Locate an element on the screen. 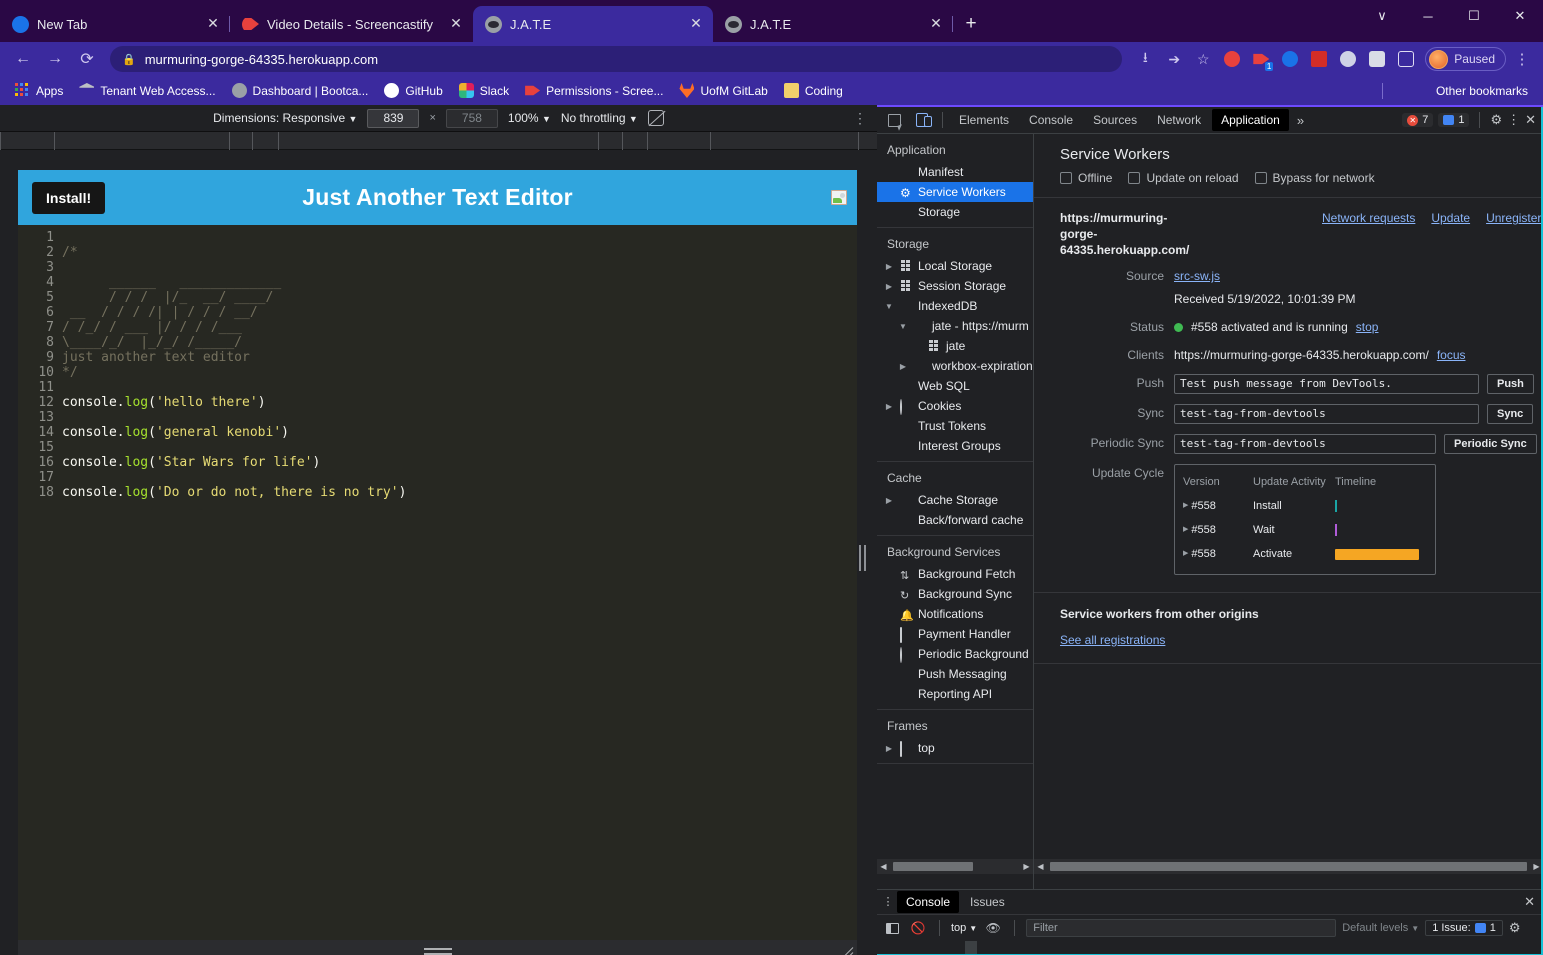  sidebar-item-manifest: Manifest is located at coordinates (955, 172).